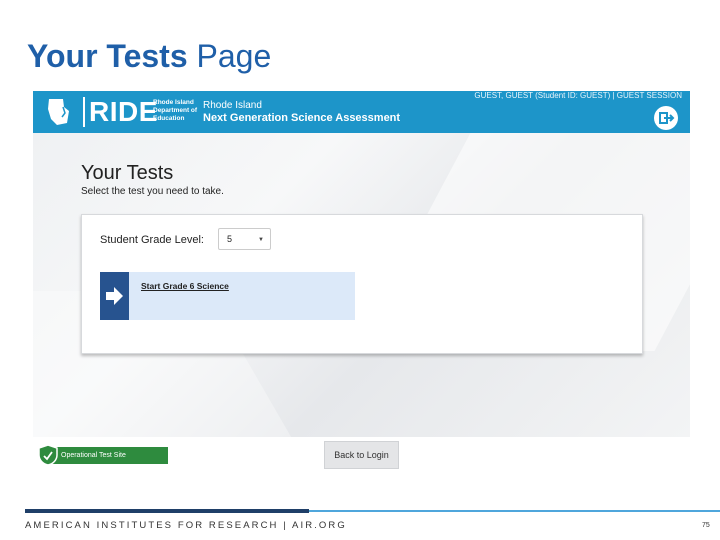 The height and width of the screenshot is (540, 720). What do you see at coordinates (229, 56) in the screenshot?
I see `slide-title-rest: Page` at bounding box center [229, 56].